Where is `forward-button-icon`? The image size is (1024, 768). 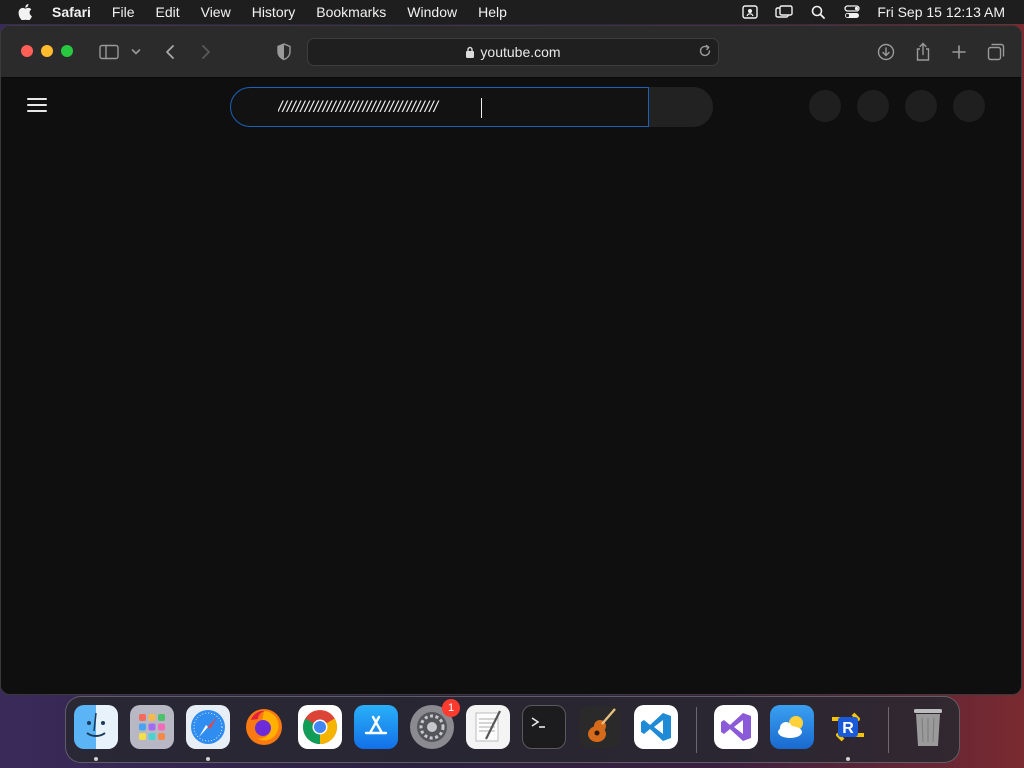
forward-button-icon is located at coordinates (206, 52).